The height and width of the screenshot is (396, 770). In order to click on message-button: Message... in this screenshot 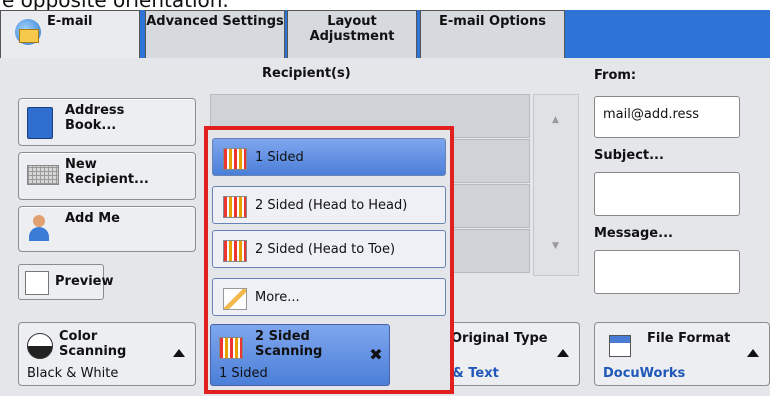, I will do `click(633, 233)`.